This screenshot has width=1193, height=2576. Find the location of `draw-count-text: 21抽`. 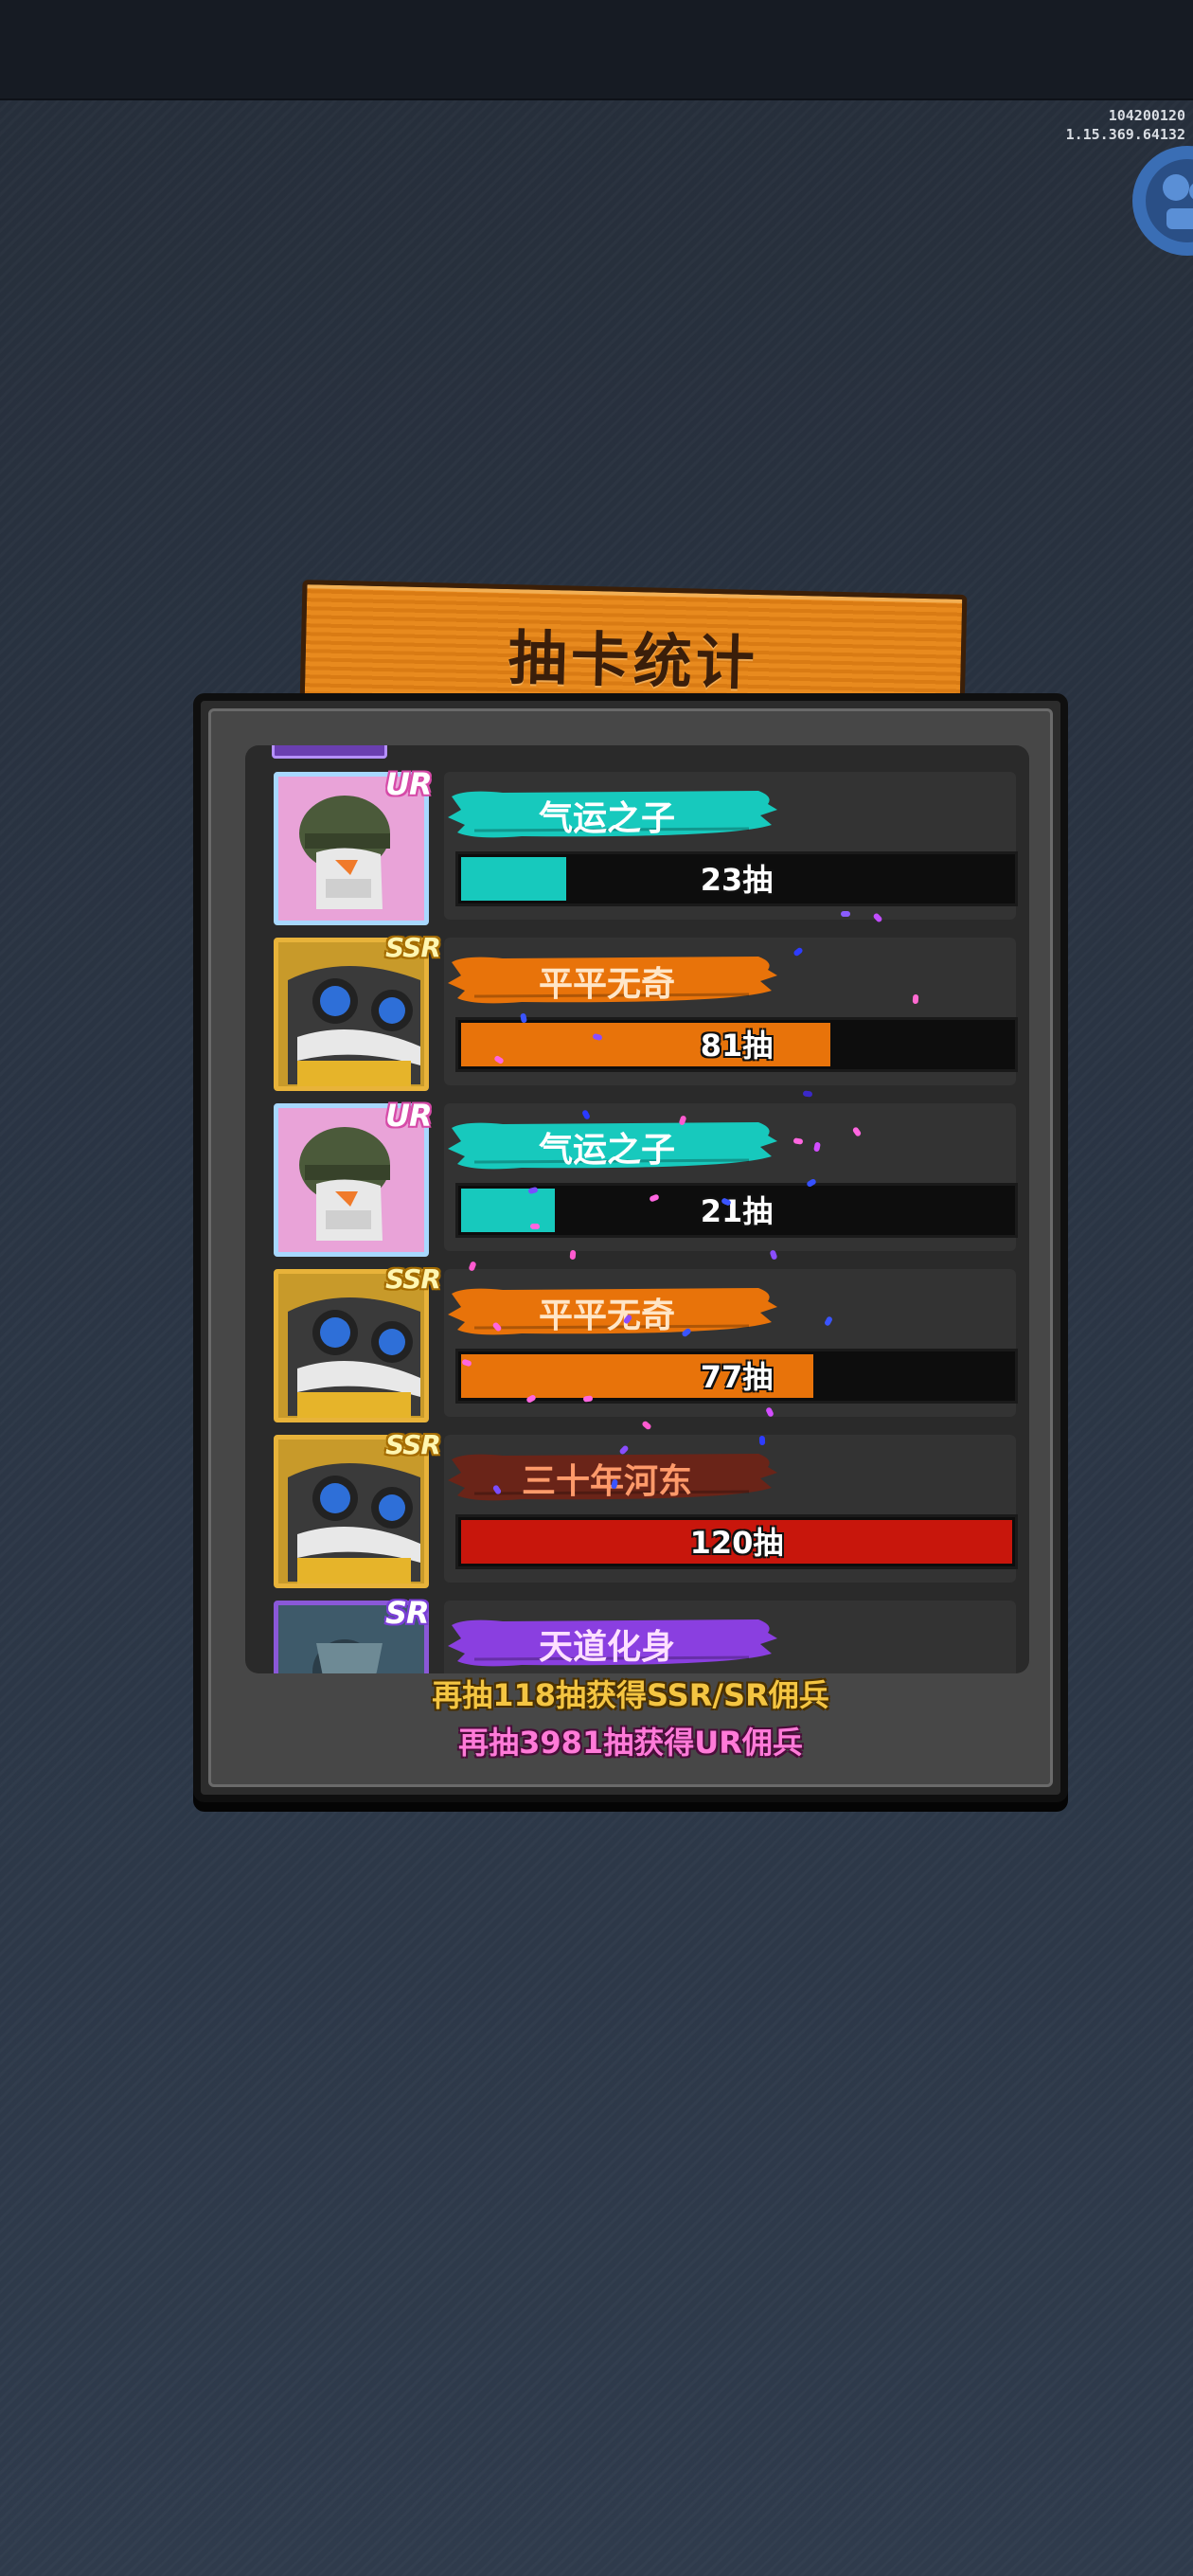

draw-count-text: 21抽 is located at coordinates (737, 1211).